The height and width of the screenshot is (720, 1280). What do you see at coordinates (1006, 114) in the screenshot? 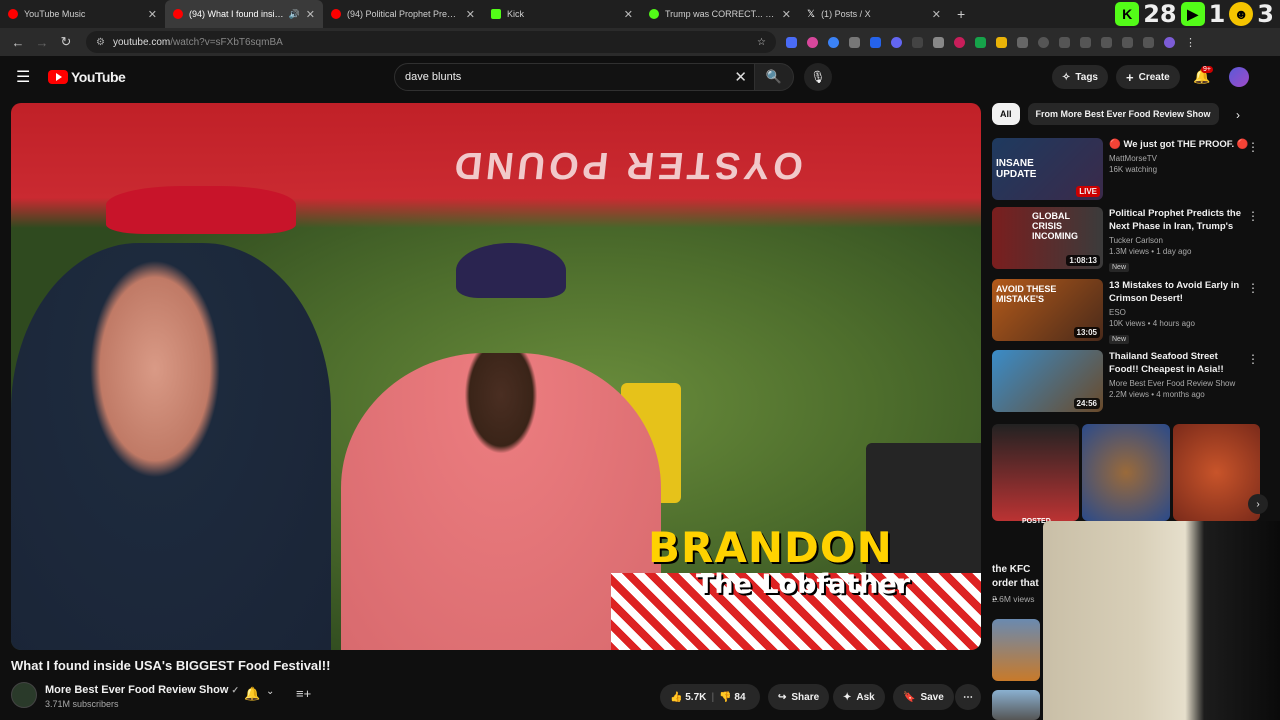
I see `chip-all: All` at bounding box center [1006, 114].